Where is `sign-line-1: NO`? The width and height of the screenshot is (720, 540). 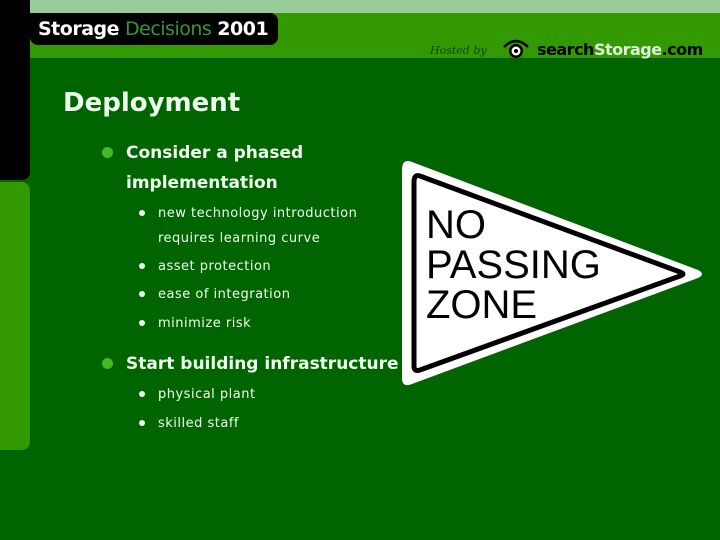 sign-line-1: NO is located at coordinates (456, 225).